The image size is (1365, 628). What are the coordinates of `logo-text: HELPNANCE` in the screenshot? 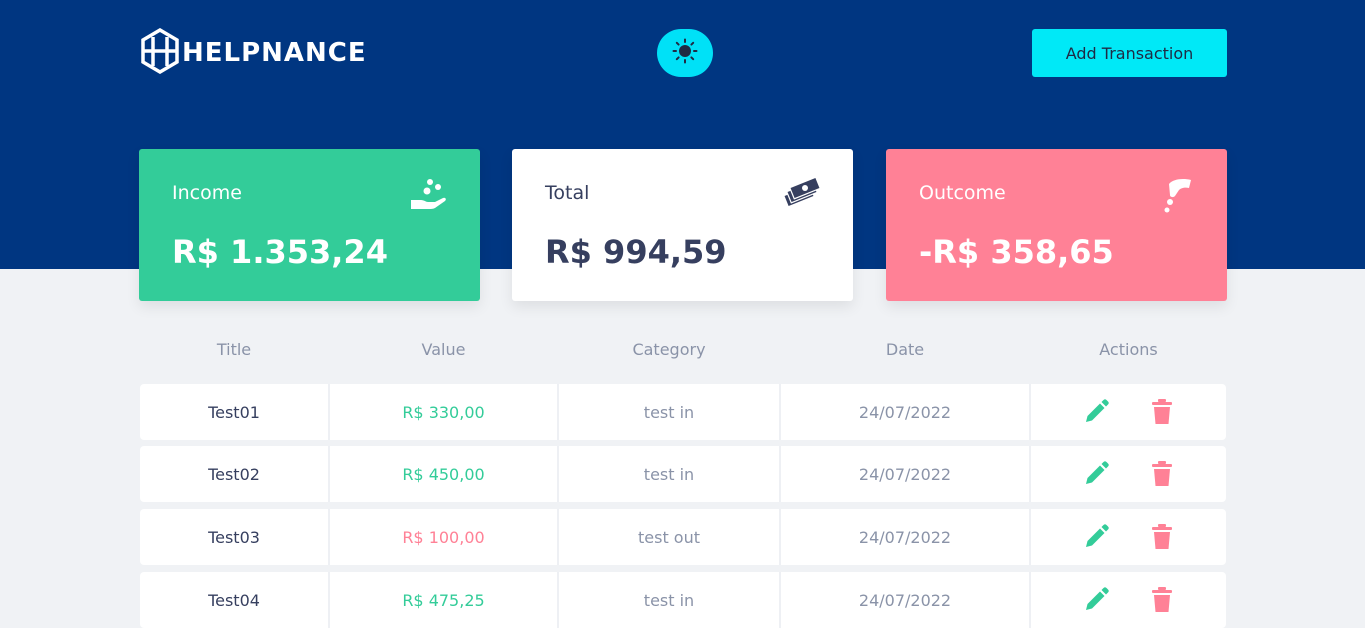 It's located at (274, 53).